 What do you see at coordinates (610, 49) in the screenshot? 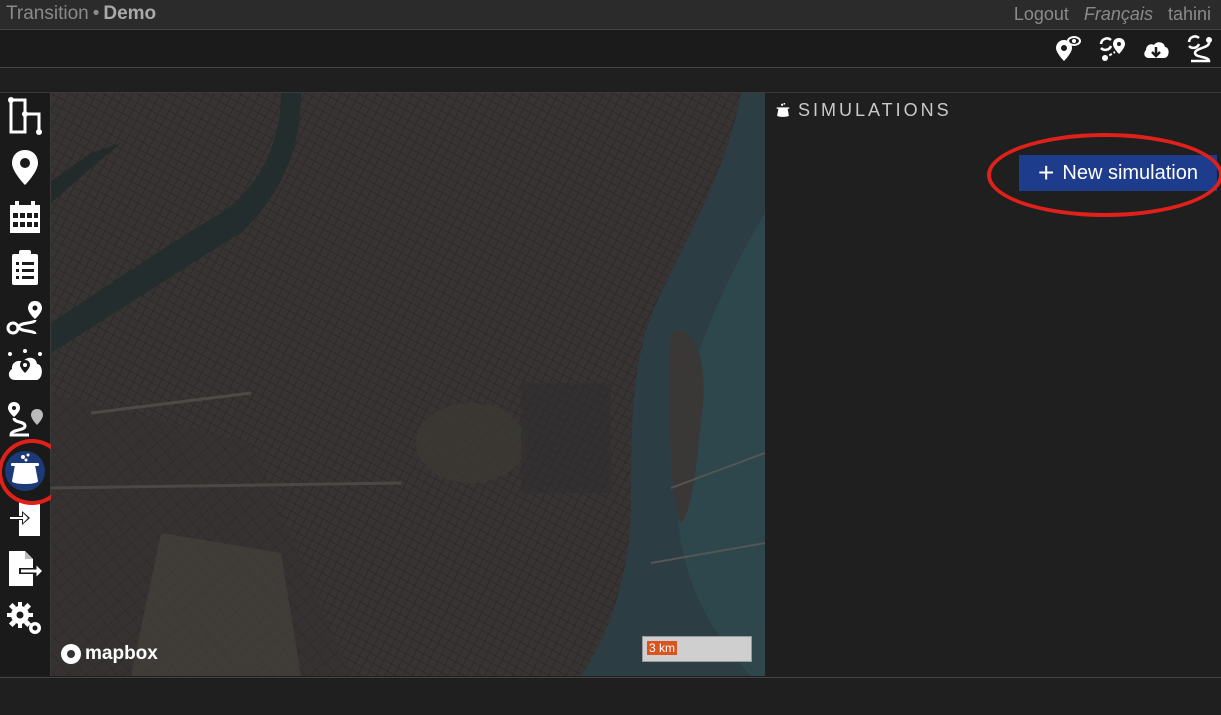
I see `map-toolbar` at bounding box center [610, 49].